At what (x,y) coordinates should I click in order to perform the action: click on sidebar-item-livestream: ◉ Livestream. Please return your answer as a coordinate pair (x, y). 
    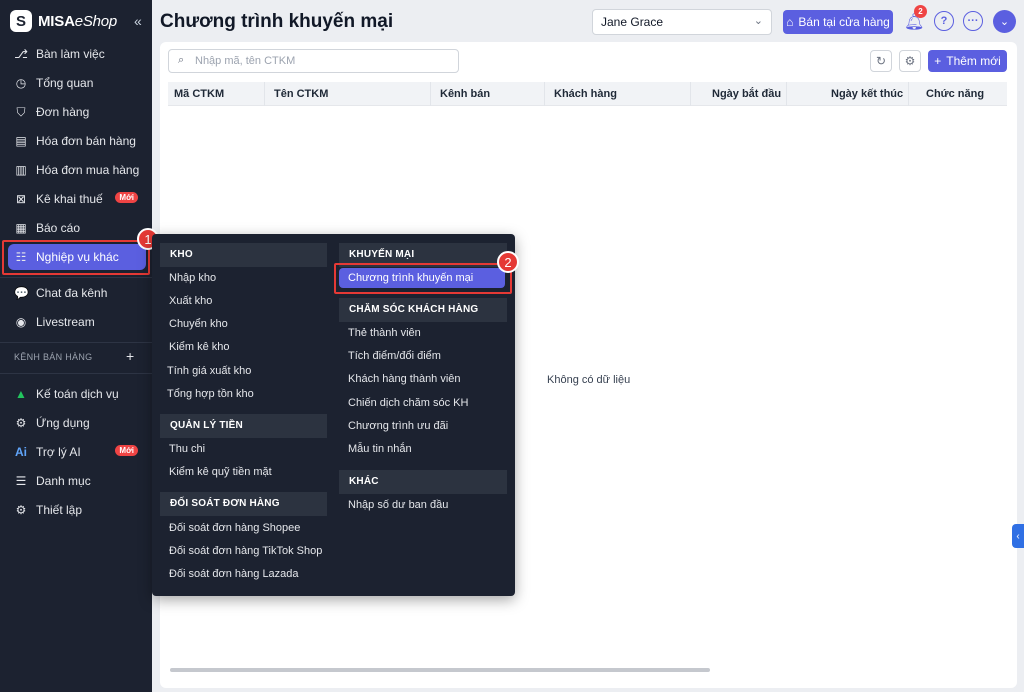
    Looking at the image, I should click on (77, 322).